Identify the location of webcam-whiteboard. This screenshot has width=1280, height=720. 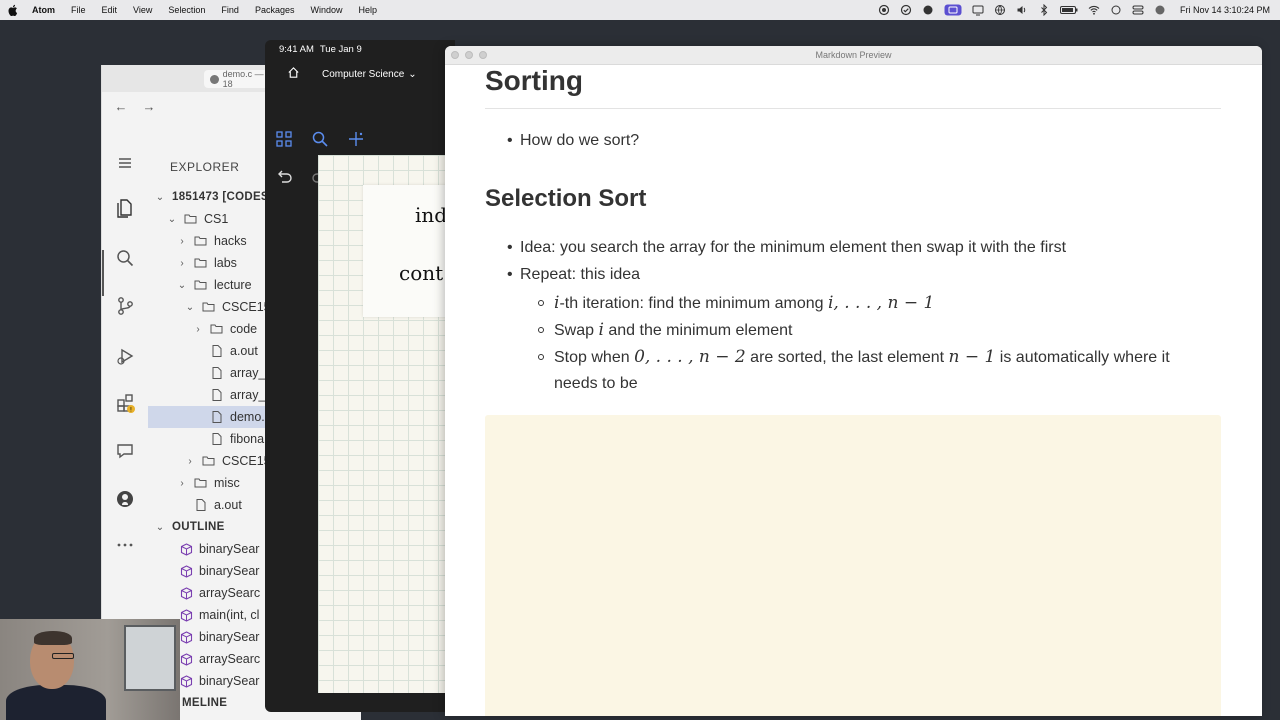
(150, 658).